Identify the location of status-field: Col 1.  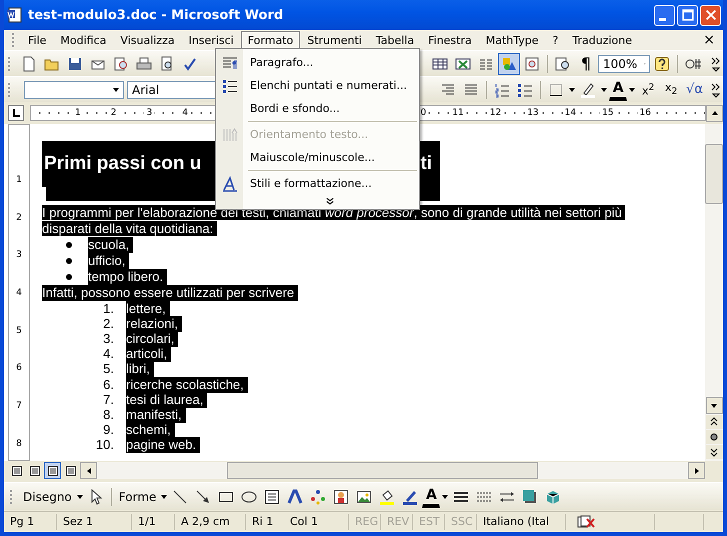
(316, 522).